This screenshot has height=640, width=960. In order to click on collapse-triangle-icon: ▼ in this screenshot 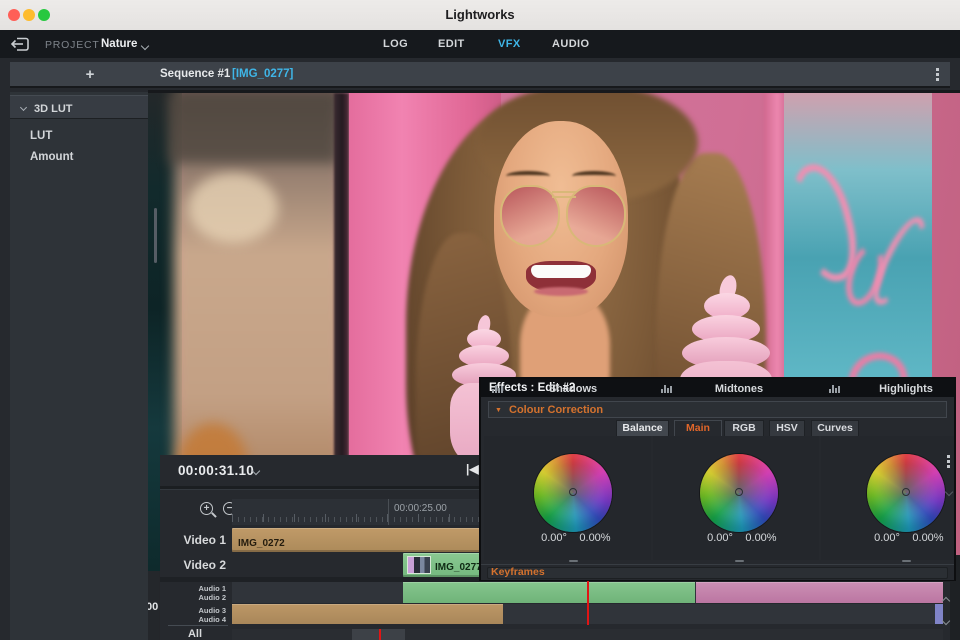, I will do `click(498, 410)`.